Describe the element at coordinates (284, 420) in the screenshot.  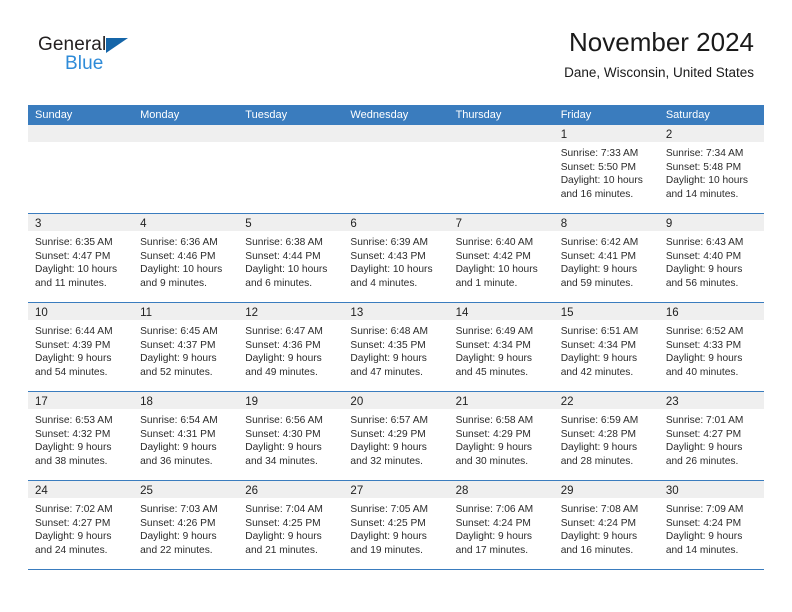
I see `sunrise-time: Sunrise: 6:56 AM` at that location.